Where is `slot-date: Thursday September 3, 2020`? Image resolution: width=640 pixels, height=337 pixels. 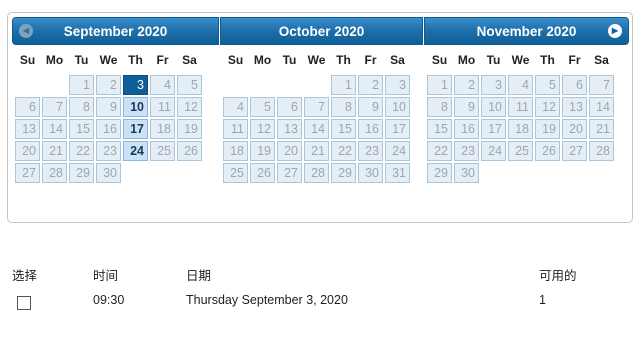
slot-date: Thursday September 3, 2020 is located at coordinates (267, 300).